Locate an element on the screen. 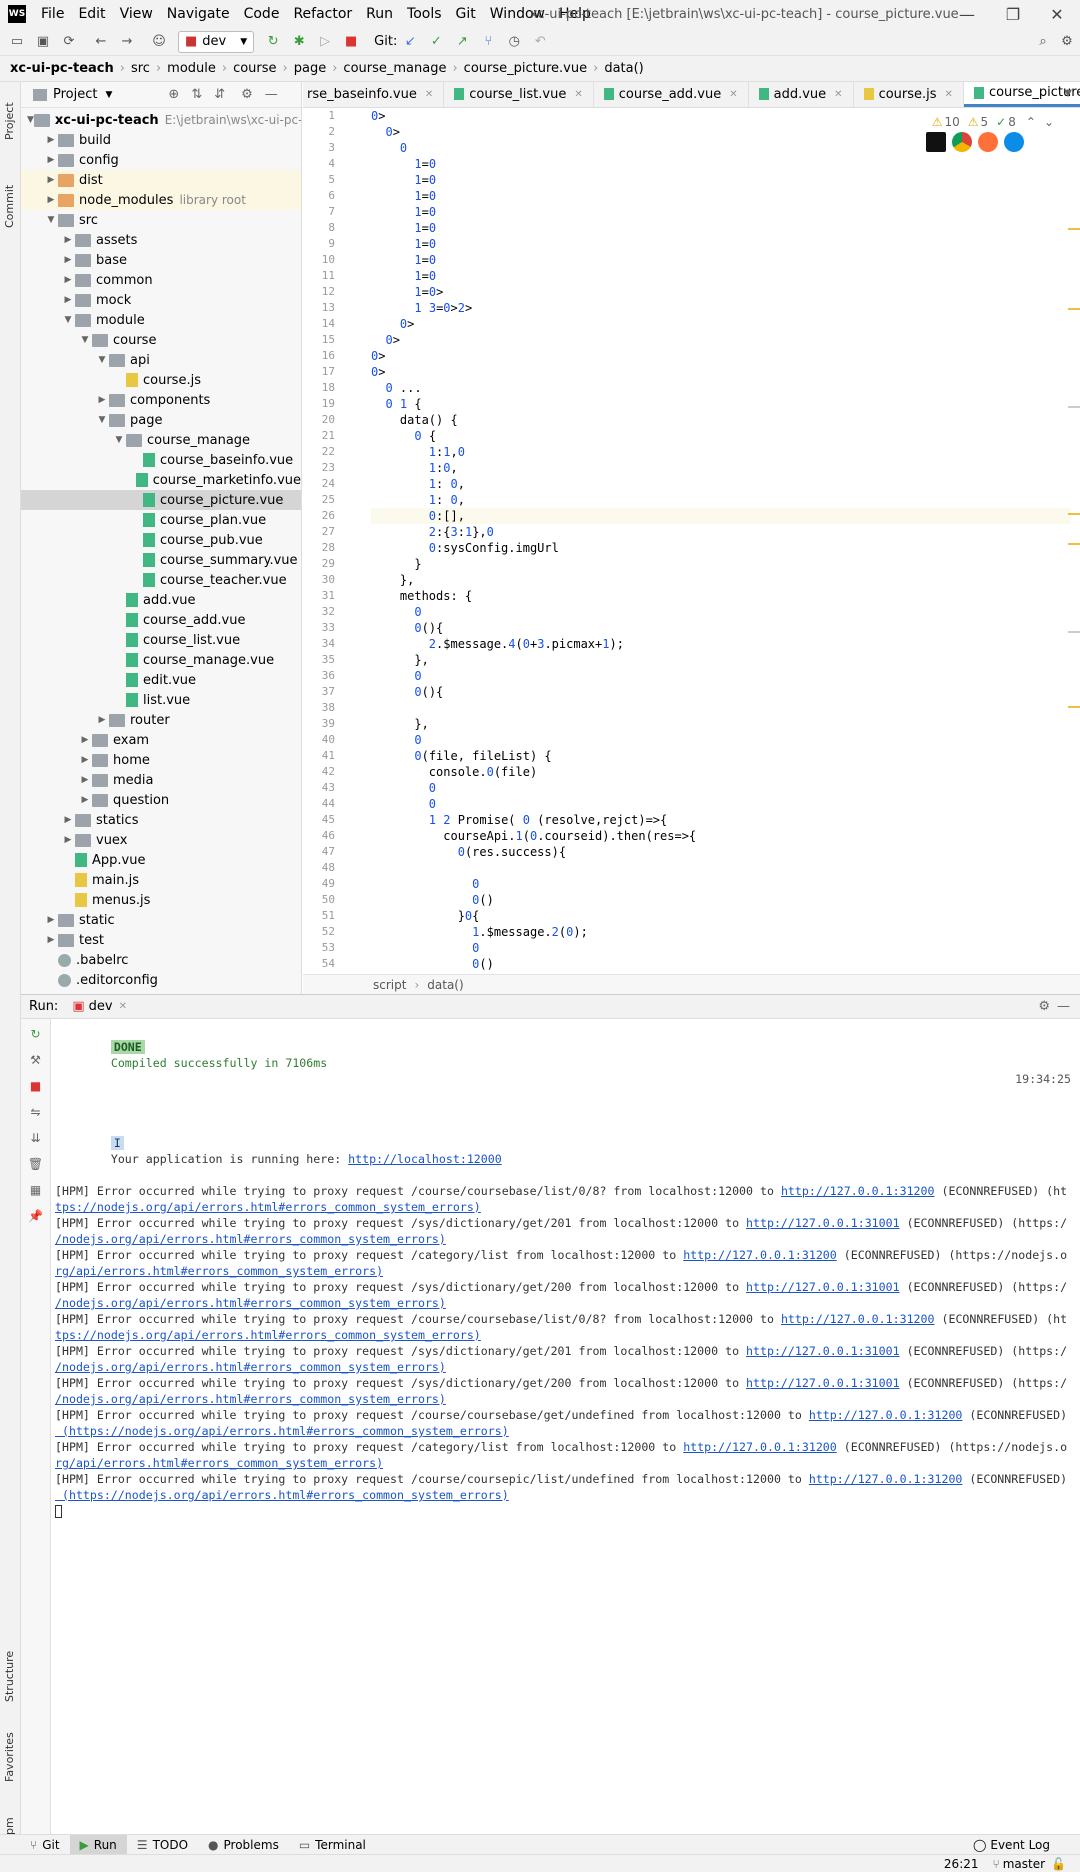  firefox-icon is located at coordinates (988, 142).